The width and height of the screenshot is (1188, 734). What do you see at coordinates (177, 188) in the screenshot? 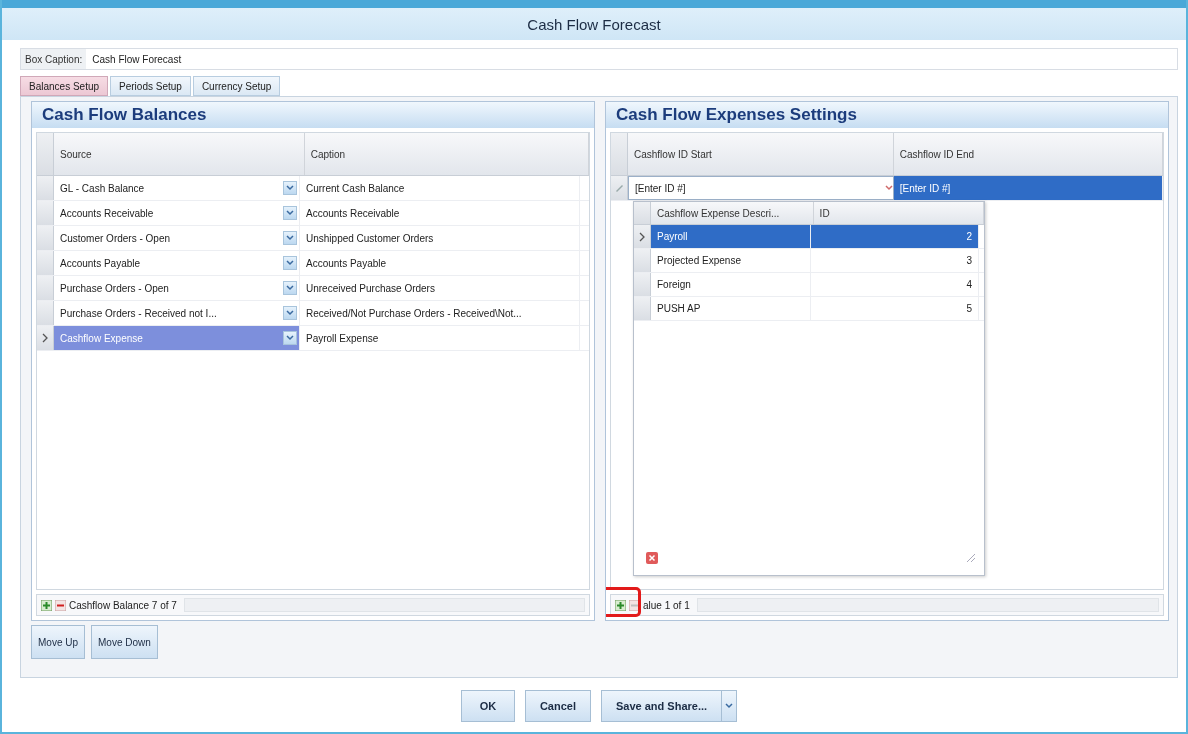
I see `source-cell: GL - Cash Balance` at bounding box center [177, 188].